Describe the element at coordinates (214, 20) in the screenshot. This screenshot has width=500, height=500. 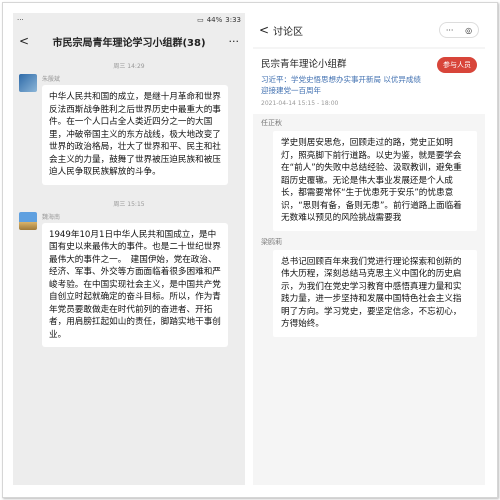
I see `battery-level: 44%` at that location.